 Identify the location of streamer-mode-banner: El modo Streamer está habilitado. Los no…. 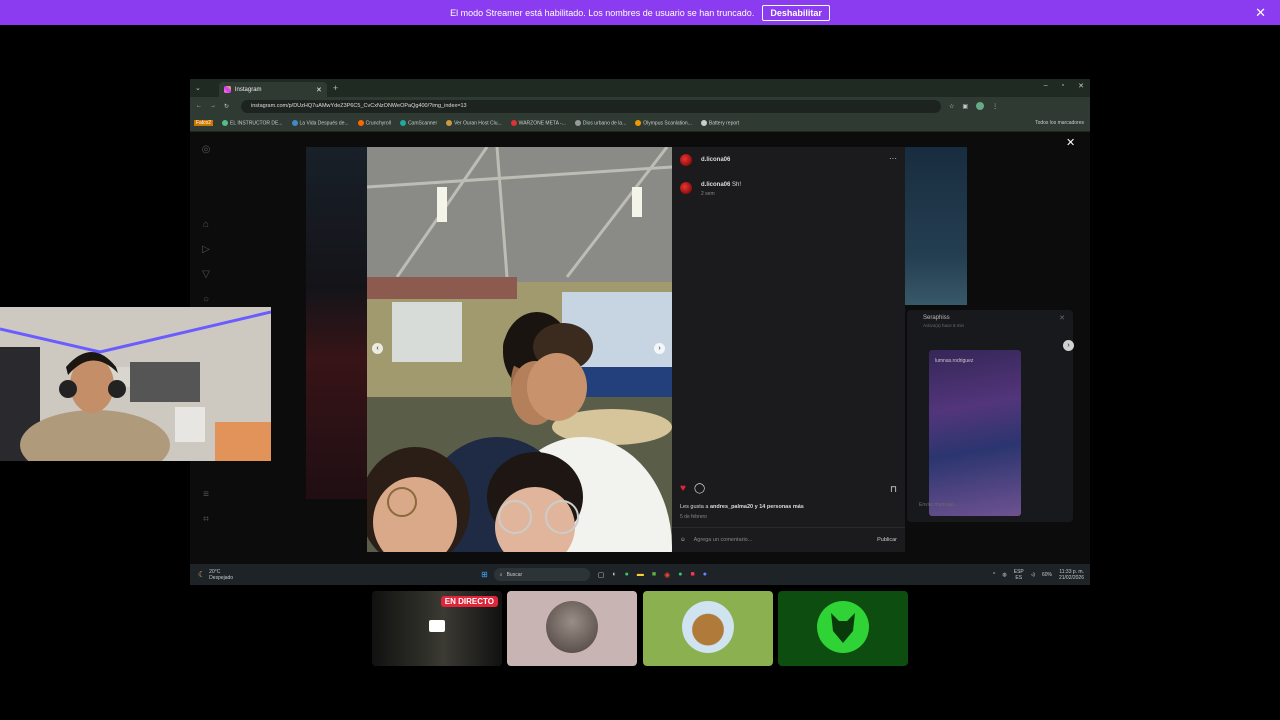
(640, 12).